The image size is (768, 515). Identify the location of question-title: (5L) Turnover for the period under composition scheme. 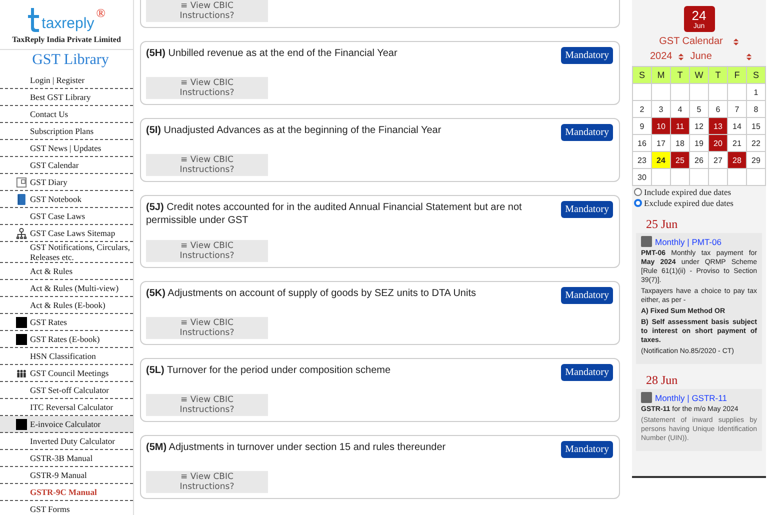
(268, 370).